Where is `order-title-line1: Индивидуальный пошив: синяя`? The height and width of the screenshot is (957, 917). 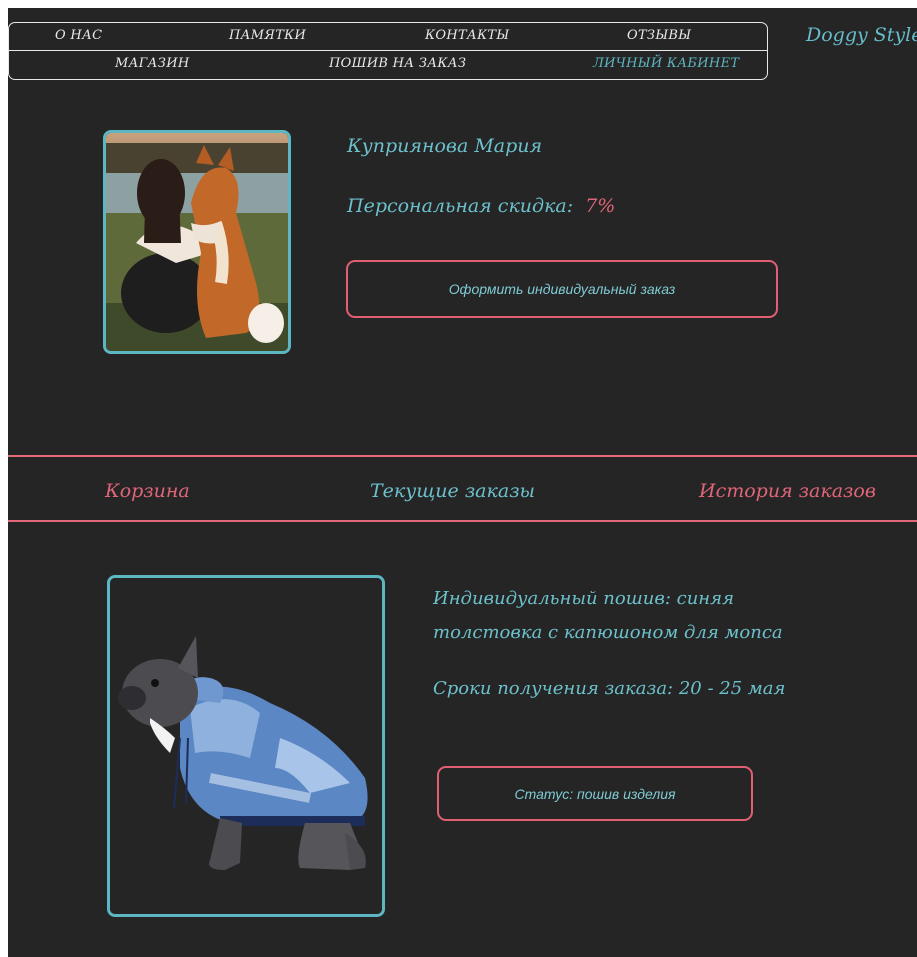 order-title-line1: Индивидуальный пошив: синяя is located at coordinates (583, 598).